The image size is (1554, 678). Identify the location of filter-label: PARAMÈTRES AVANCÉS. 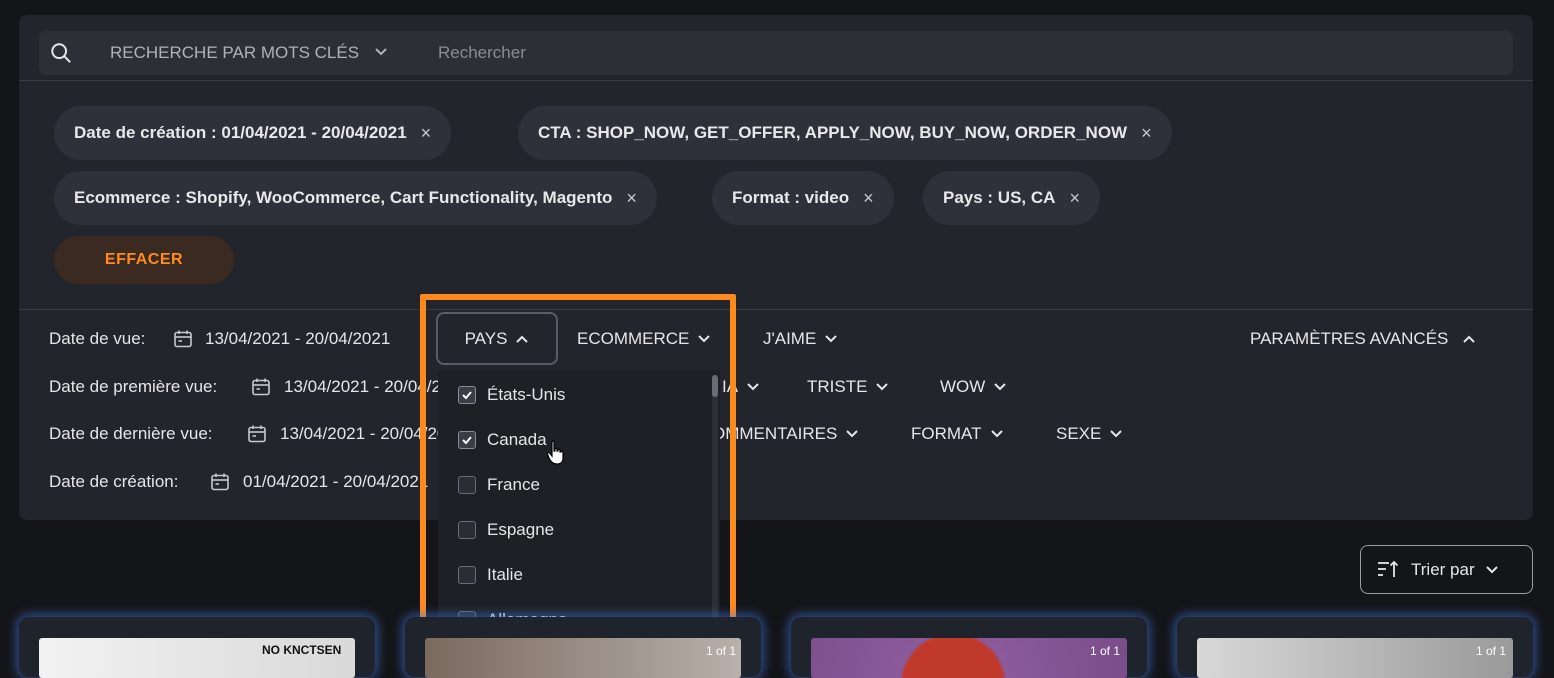
(1349, 338).